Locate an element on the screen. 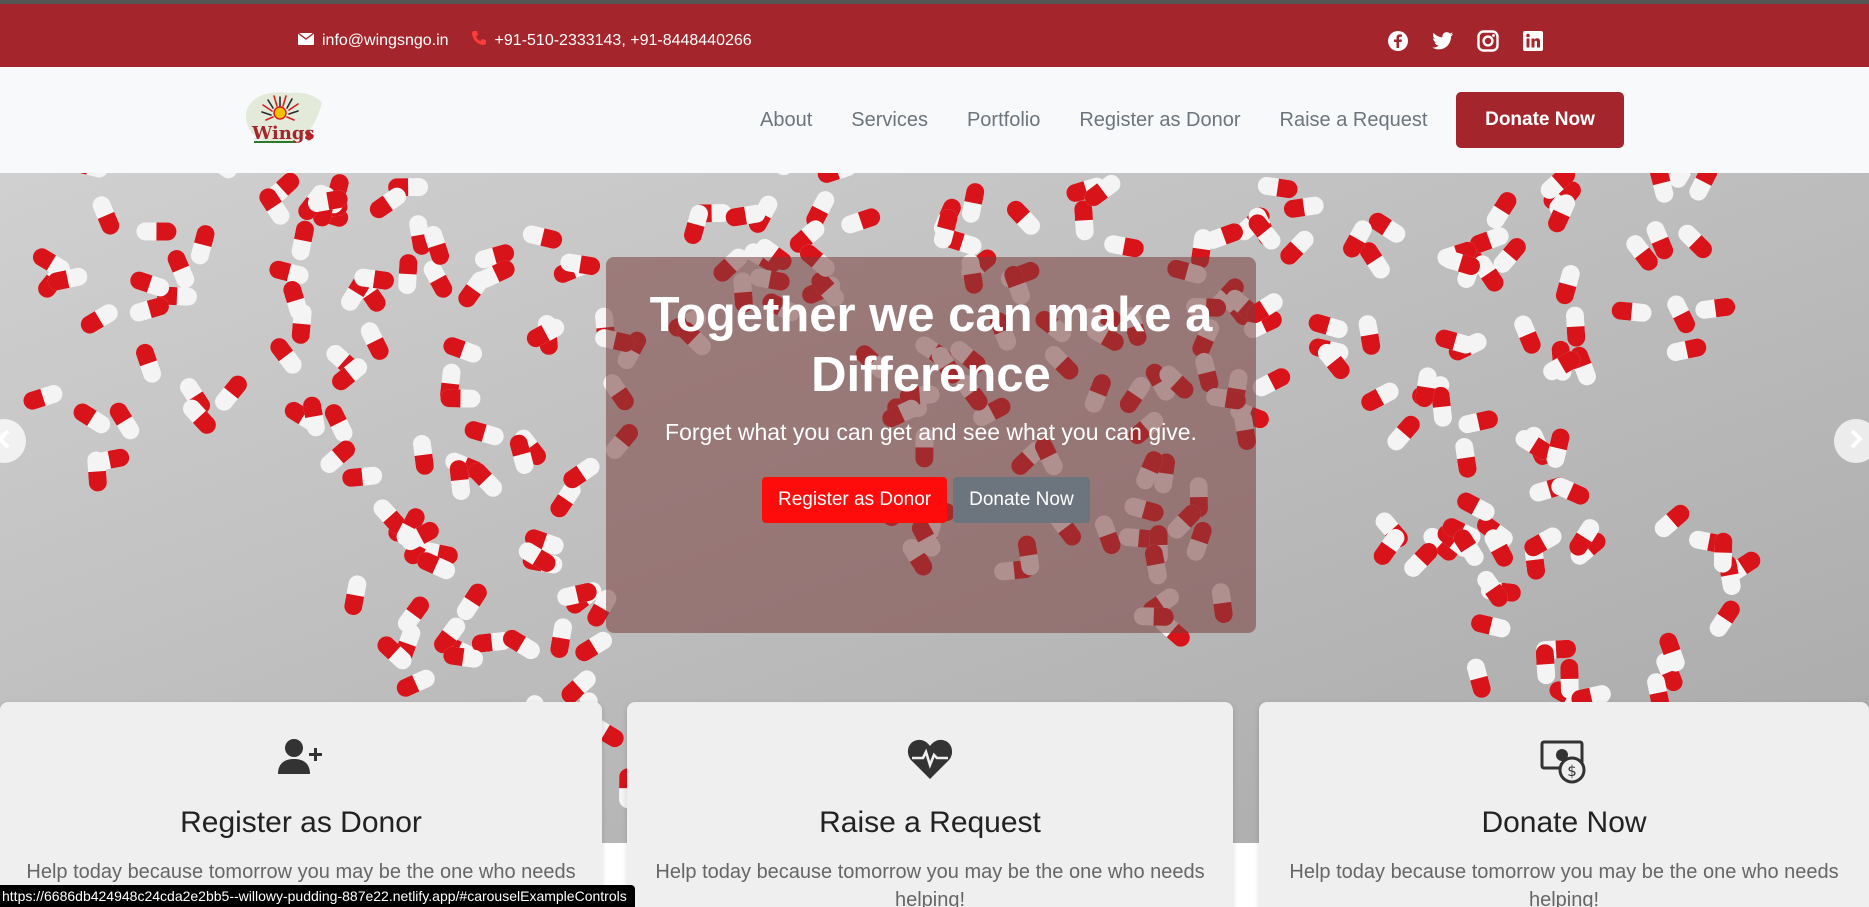  facebook-icon is located at coordinates (1398, 41).